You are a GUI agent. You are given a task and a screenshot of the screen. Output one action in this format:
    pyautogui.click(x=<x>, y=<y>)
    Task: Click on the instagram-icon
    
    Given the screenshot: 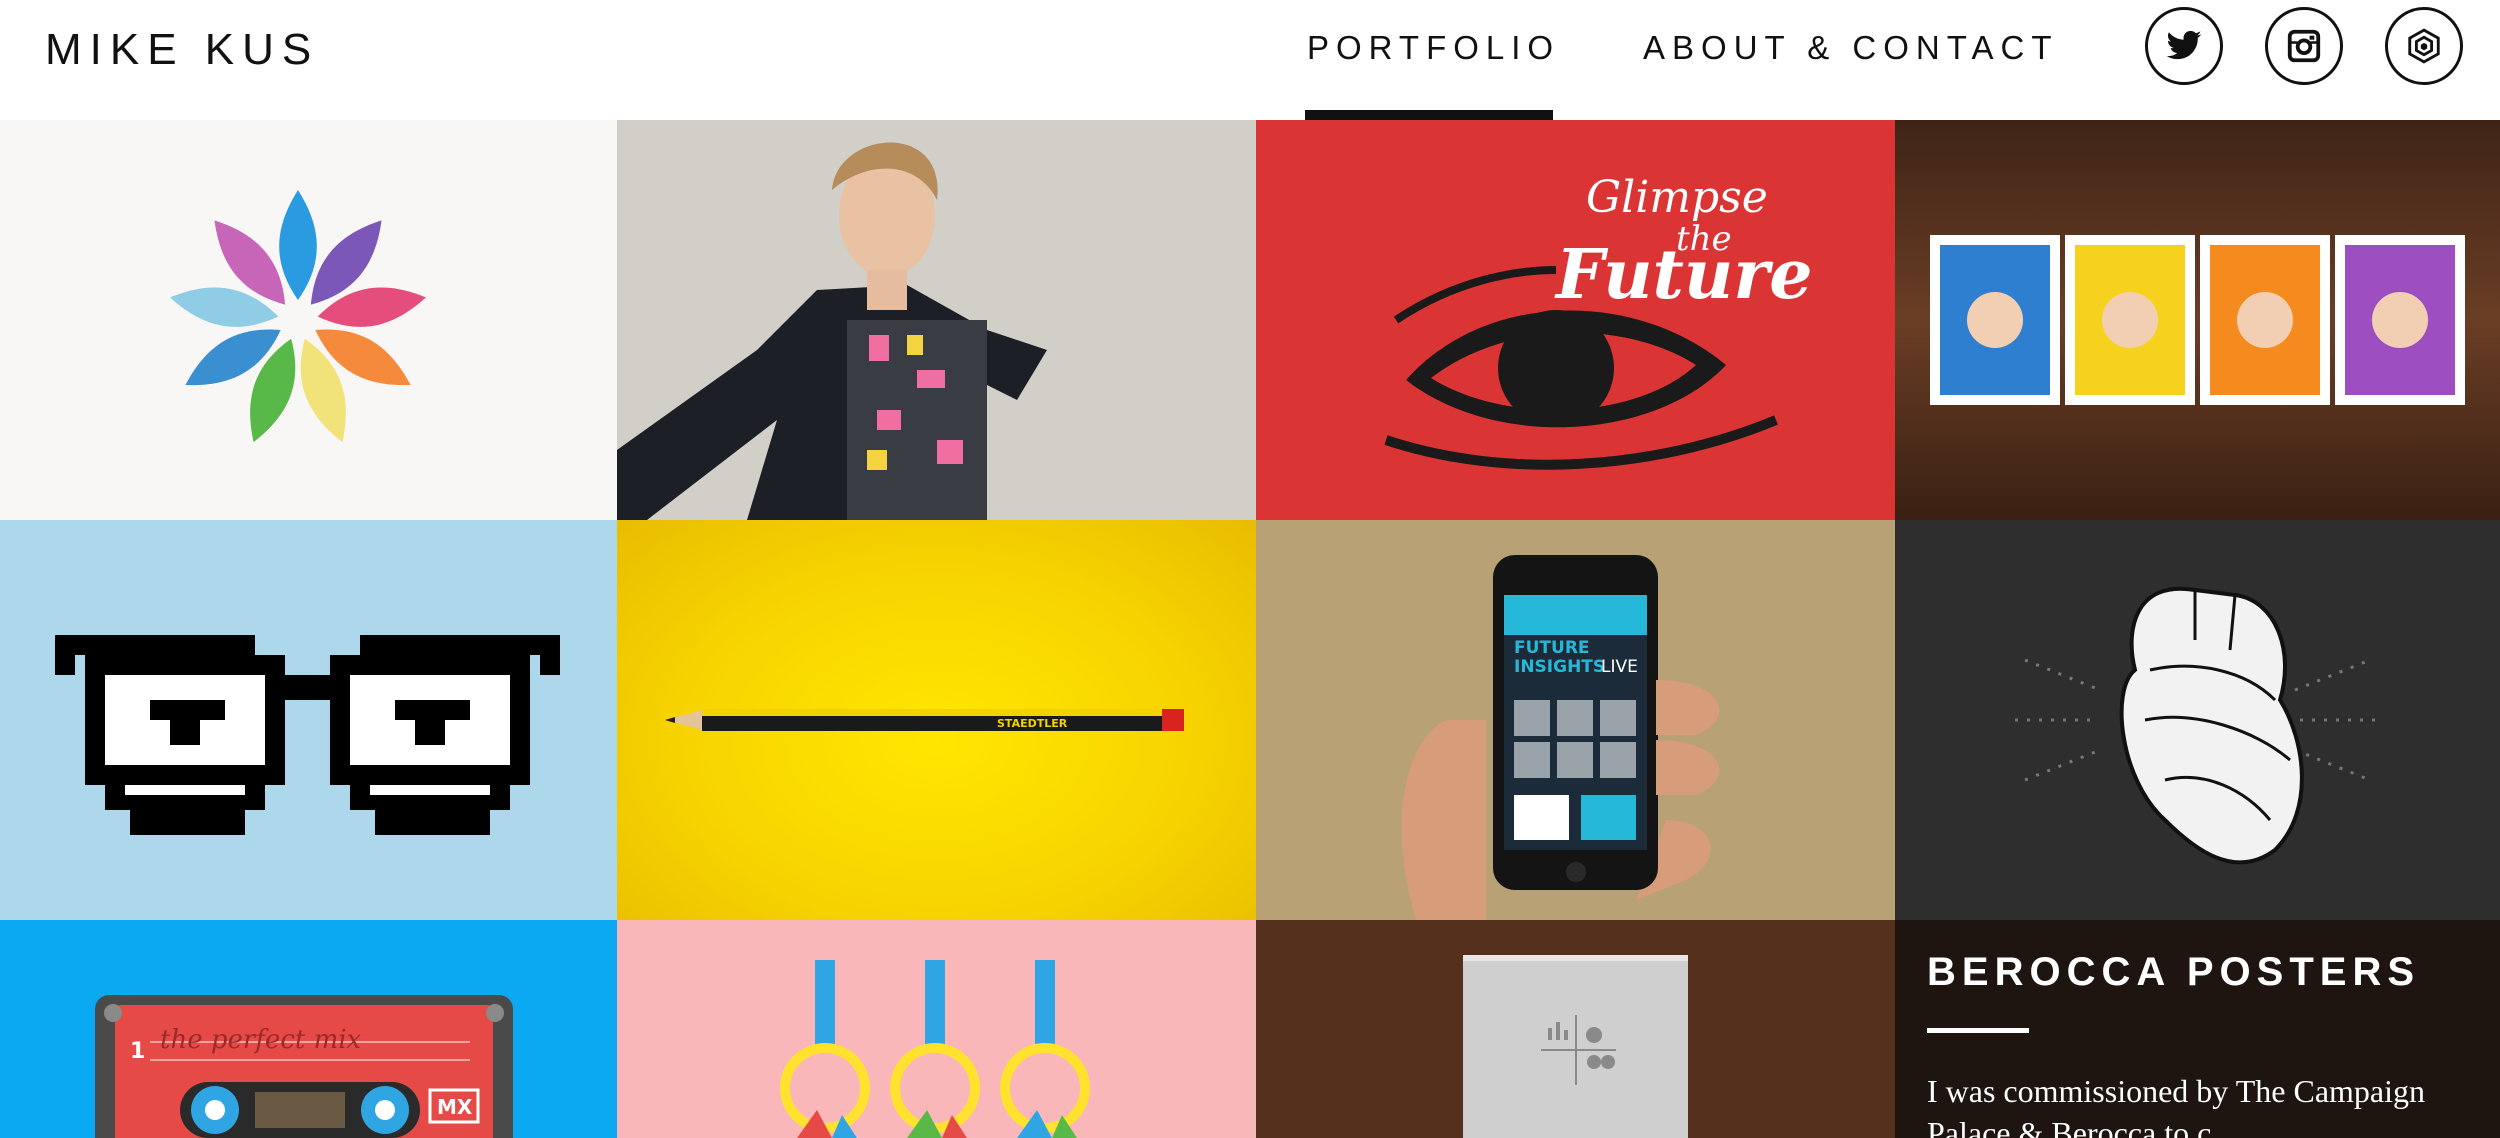 What is the action you would take?
    pyautogui.click(x=2304, y=46)
    